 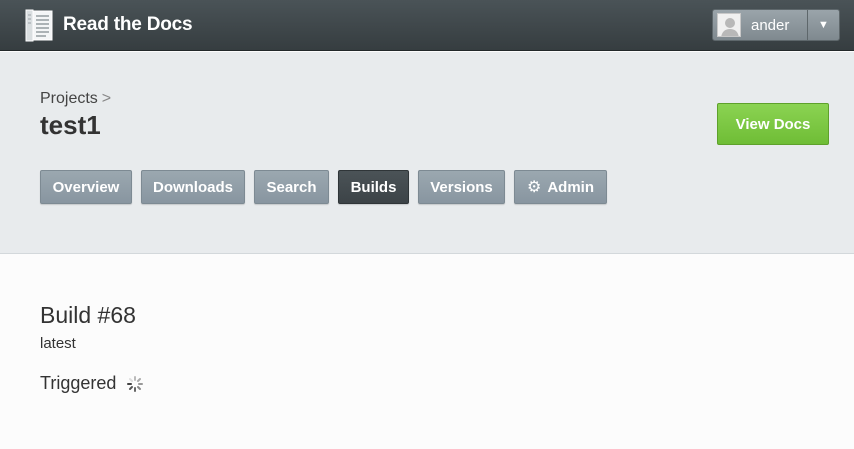 What do you see at coordinates (570, 187) in the screenshot?
I see `tab-label: Admin` at bounding box center [570, 187].